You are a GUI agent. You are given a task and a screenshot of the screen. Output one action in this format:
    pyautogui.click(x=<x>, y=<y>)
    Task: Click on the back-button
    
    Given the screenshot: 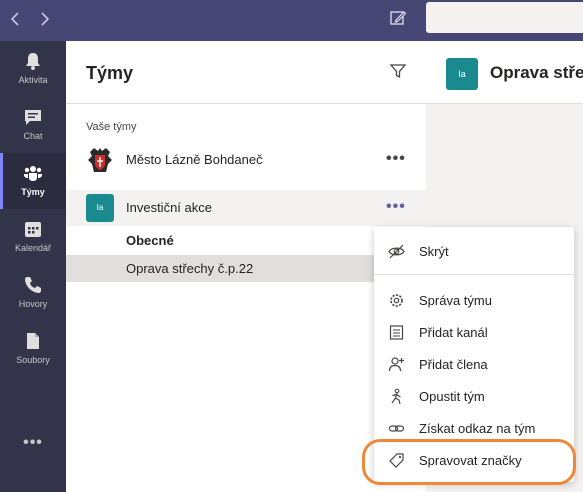 What is the action you would take?
    pyautogui.click(x=16, y=19)
    